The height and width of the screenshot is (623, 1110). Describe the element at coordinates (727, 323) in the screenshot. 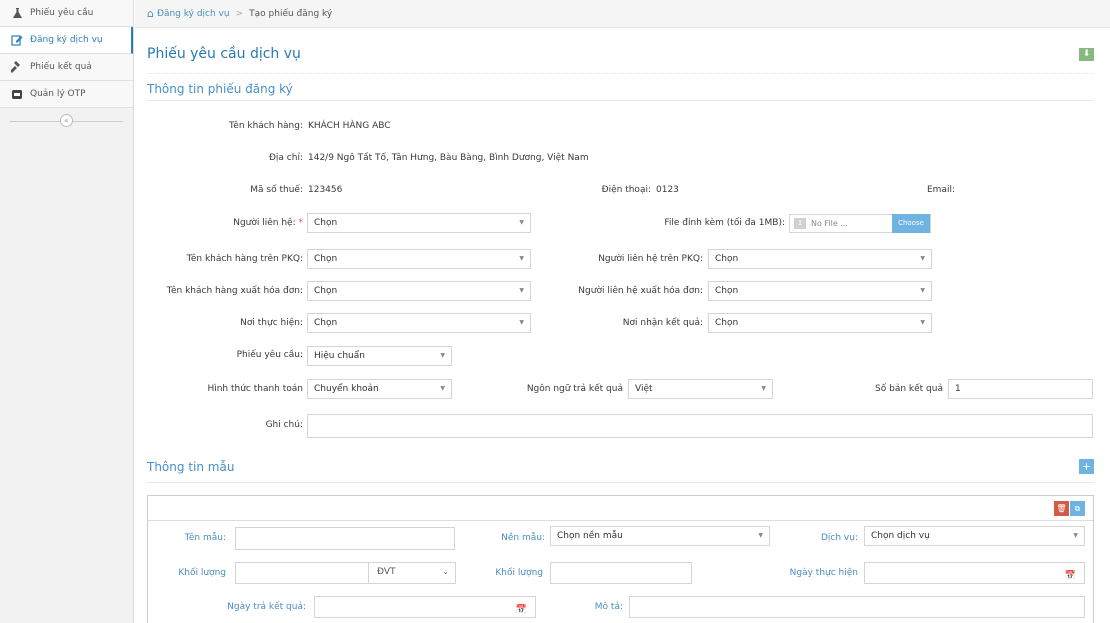

I see `receive-value: Chọn` at that location.